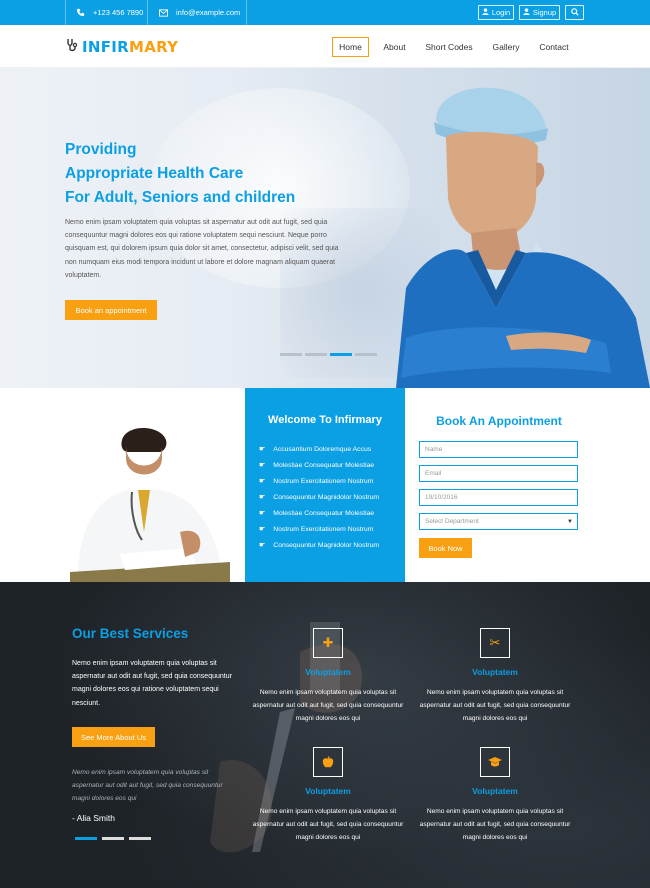 The width and height of the screenshot is (650, 888). I want to click on department-select: Select Department ▼, so click(498, 521).